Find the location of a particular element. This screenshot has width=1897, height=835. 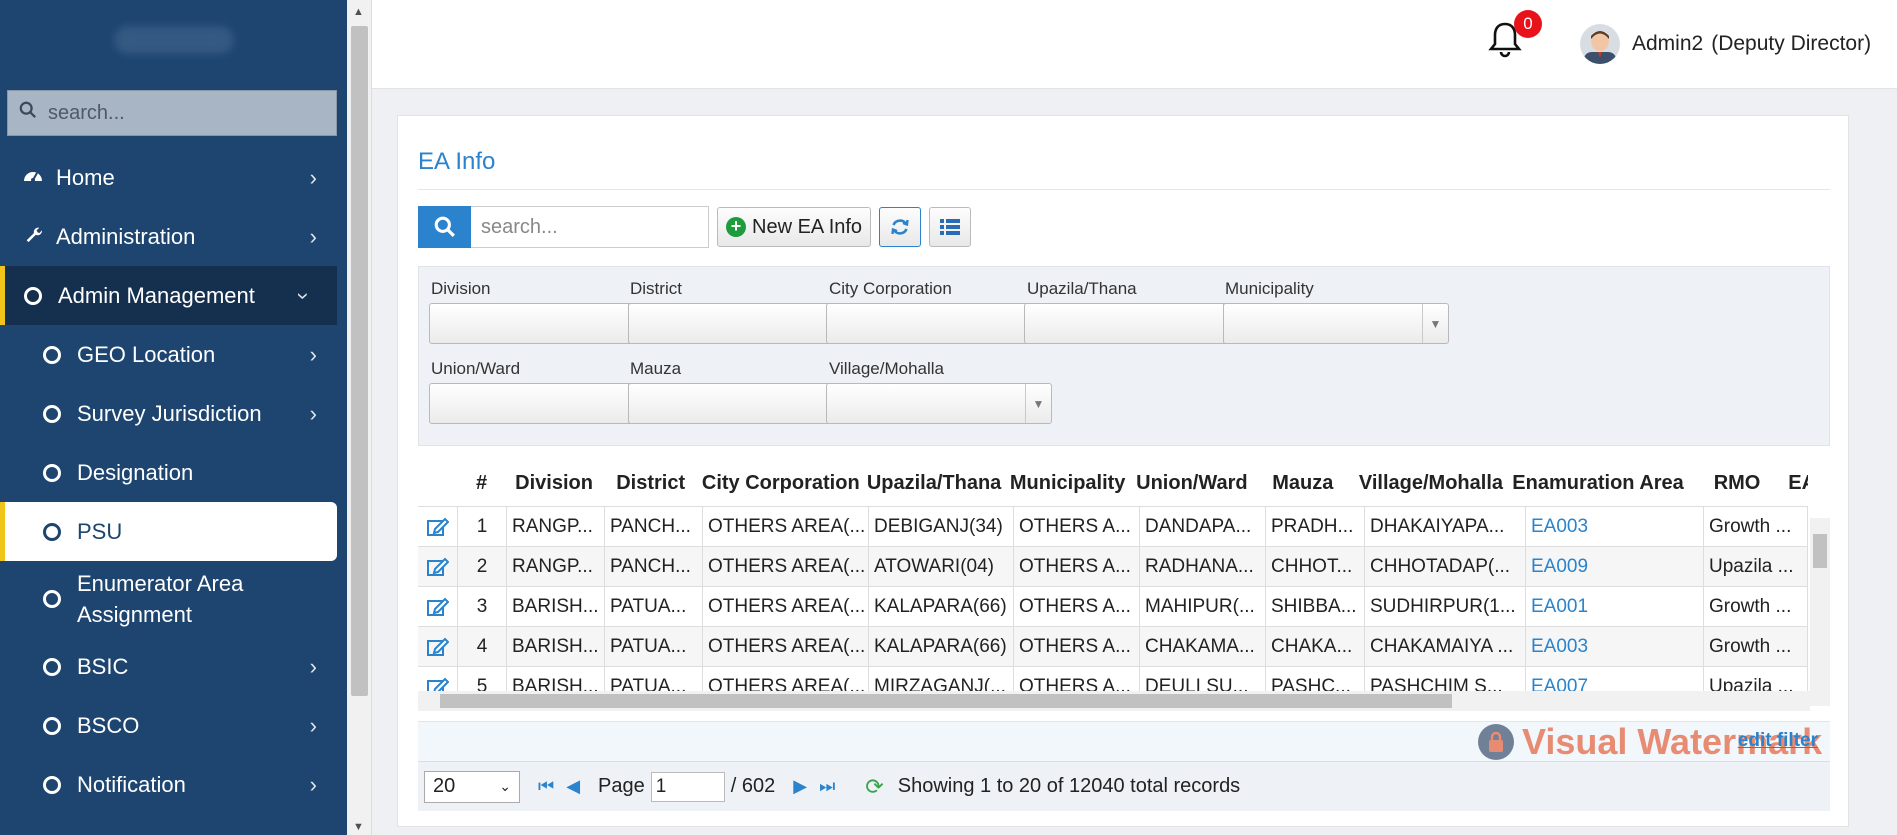

sidebar-item-notification: Notification › is located at coordinates (173, 784).